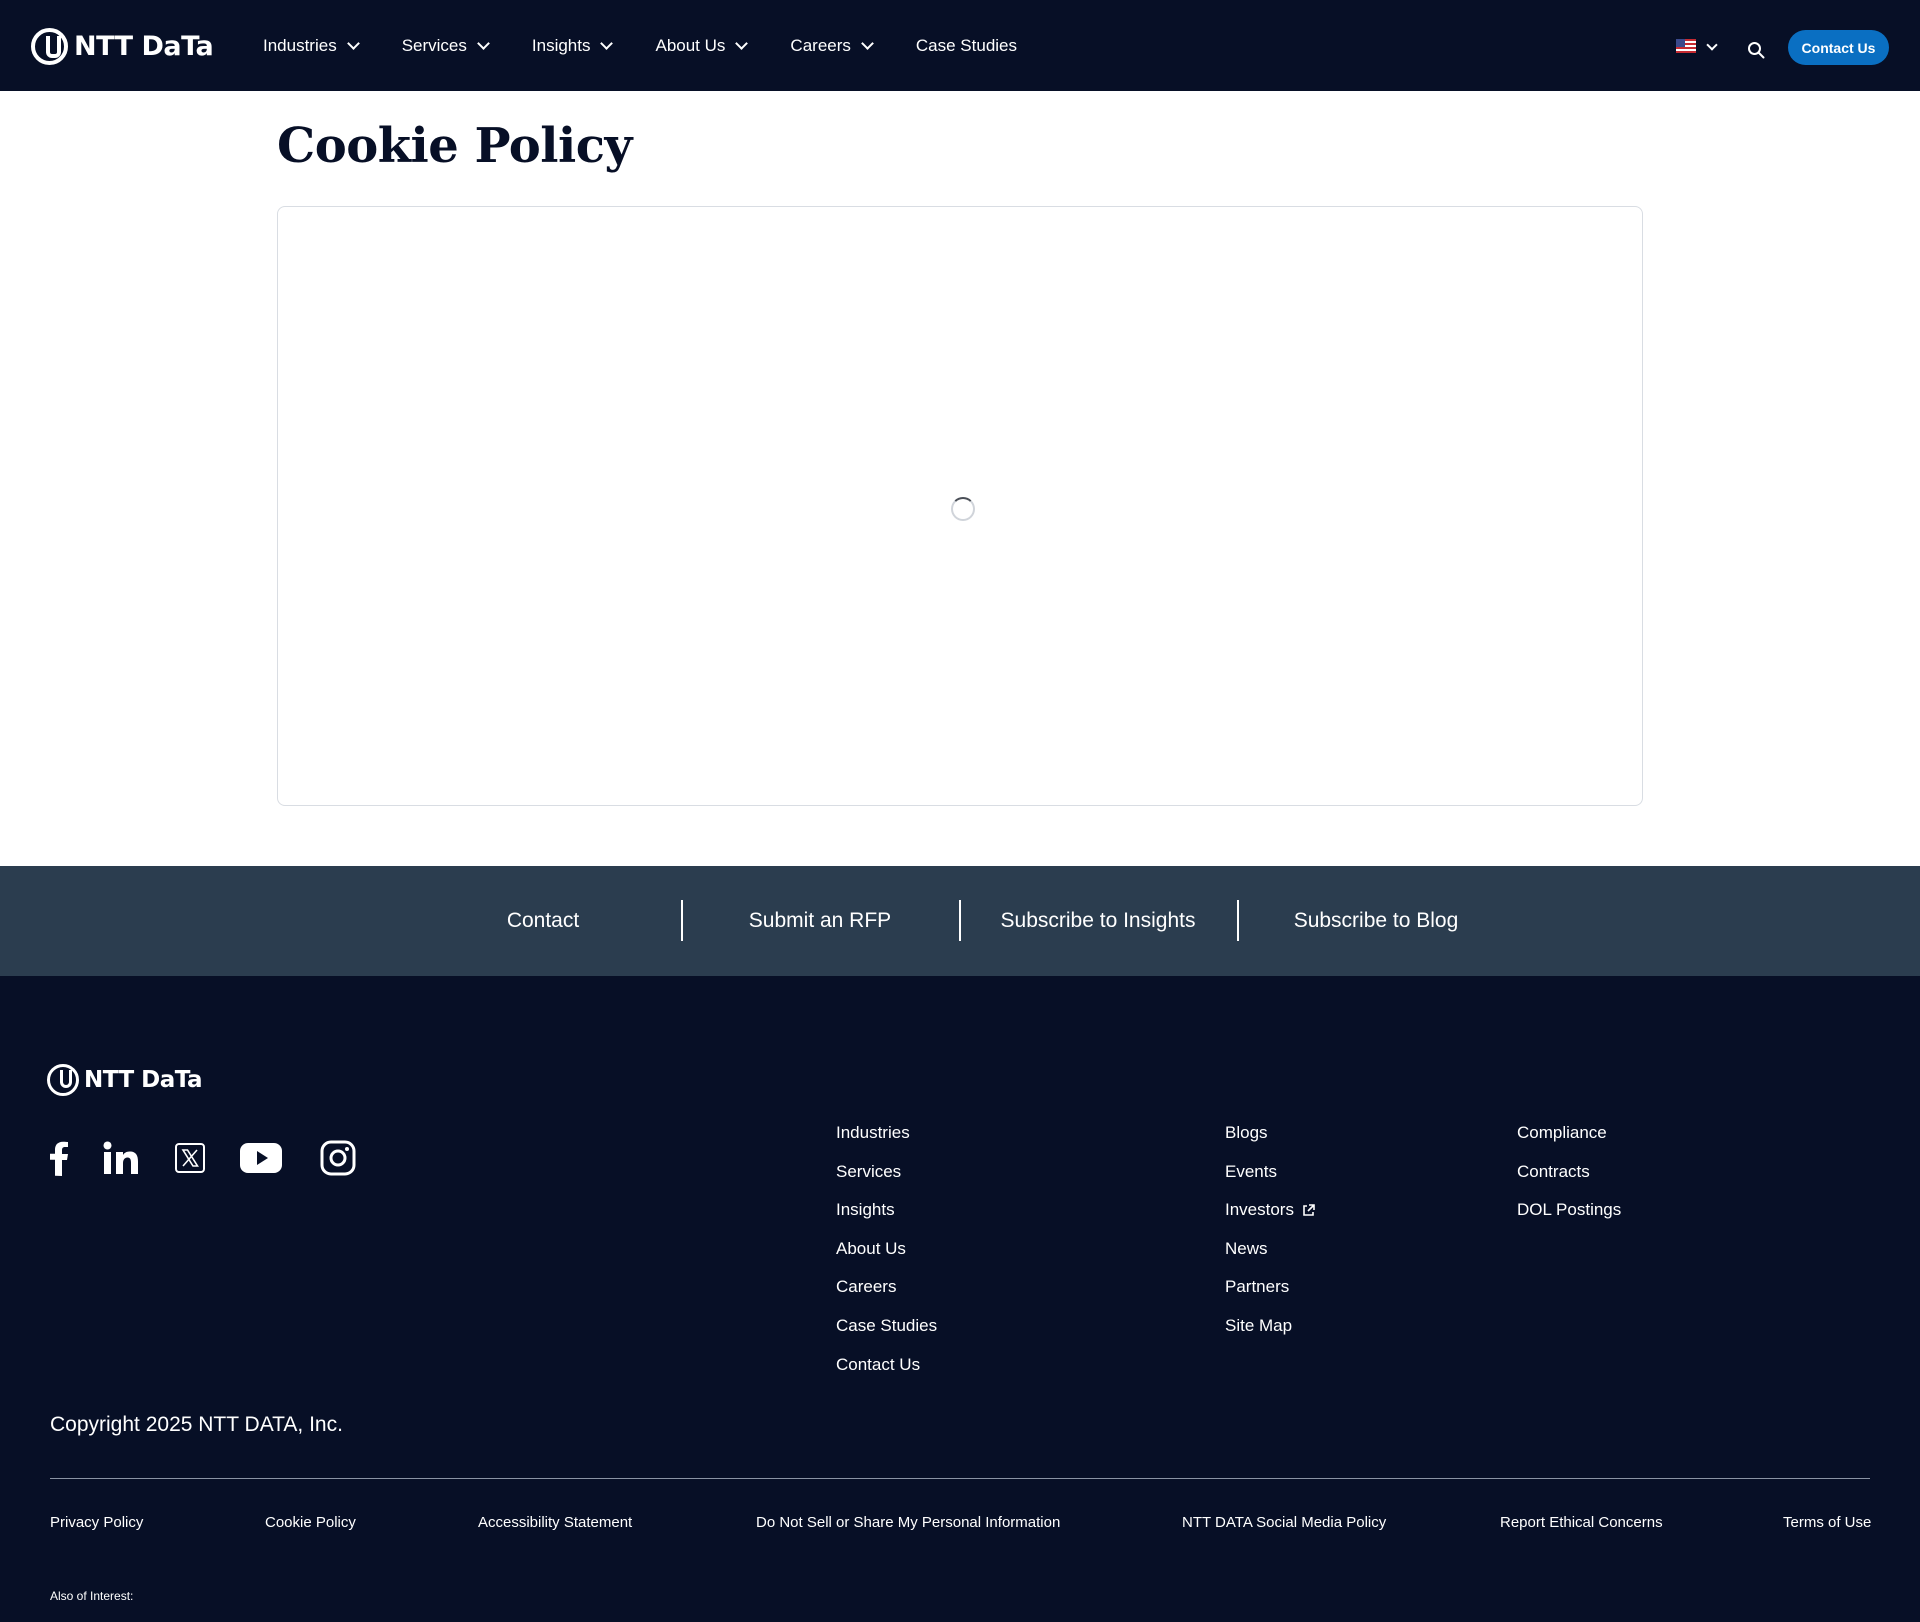  What do you see at coordinates (92, 1596) in the screenshot?
I see `also-of-interest-label: Also of Interest:` at bounding box center [92, 1596].